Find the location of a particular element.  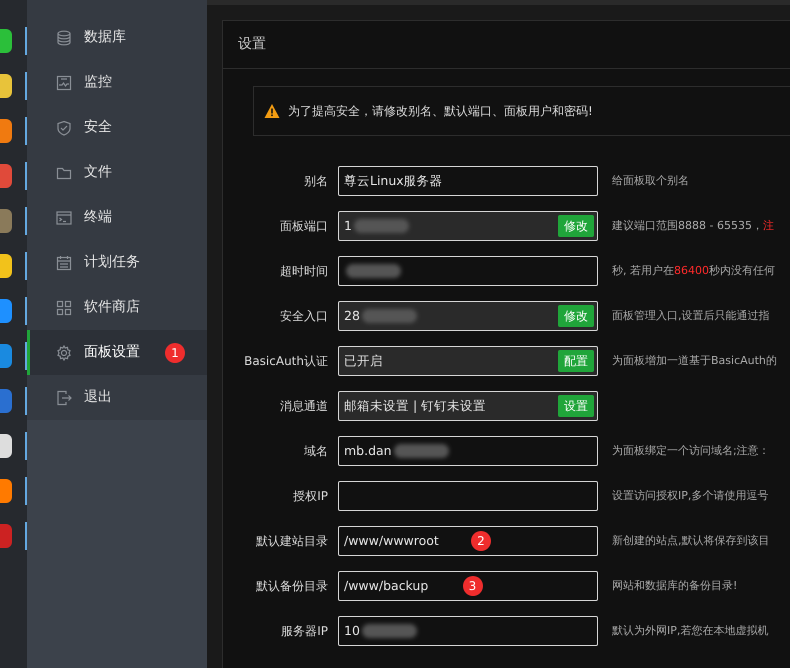

sidebar-item: 安全 is located at coordinates (117, 127).